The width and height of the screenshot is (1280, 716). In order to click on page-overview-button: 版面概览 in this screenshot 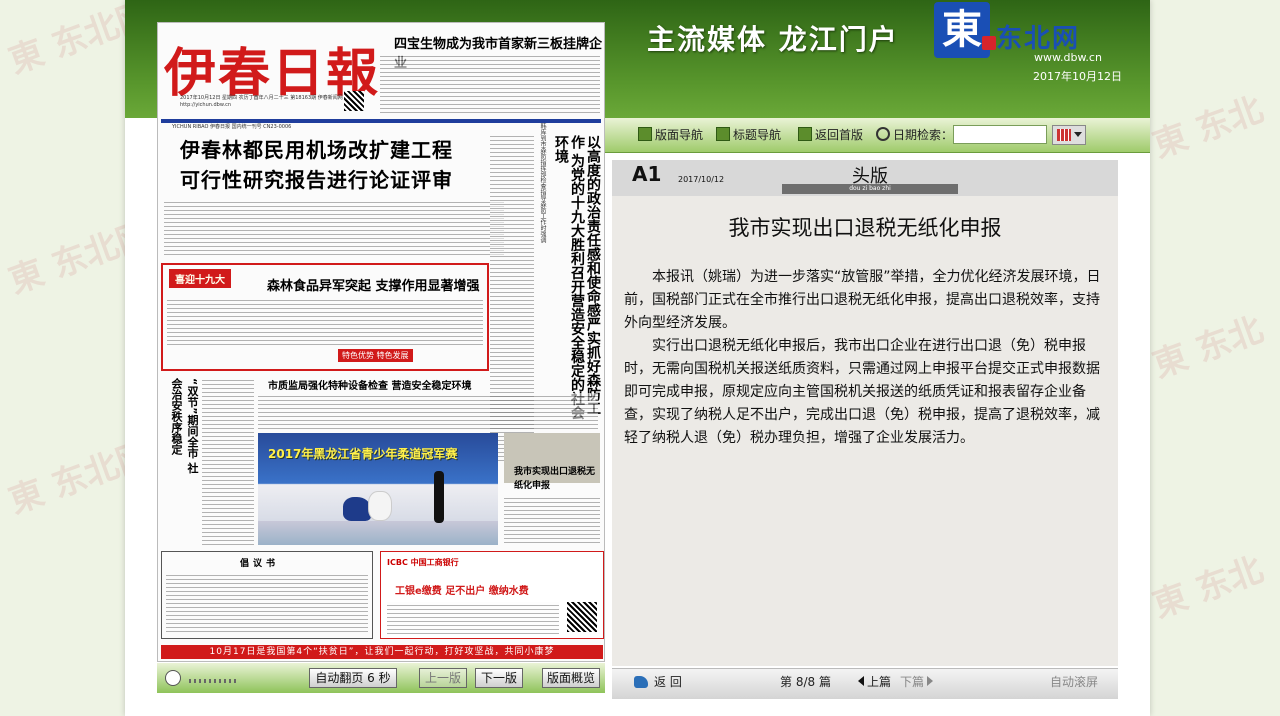, I will do `click(571, 678)`.